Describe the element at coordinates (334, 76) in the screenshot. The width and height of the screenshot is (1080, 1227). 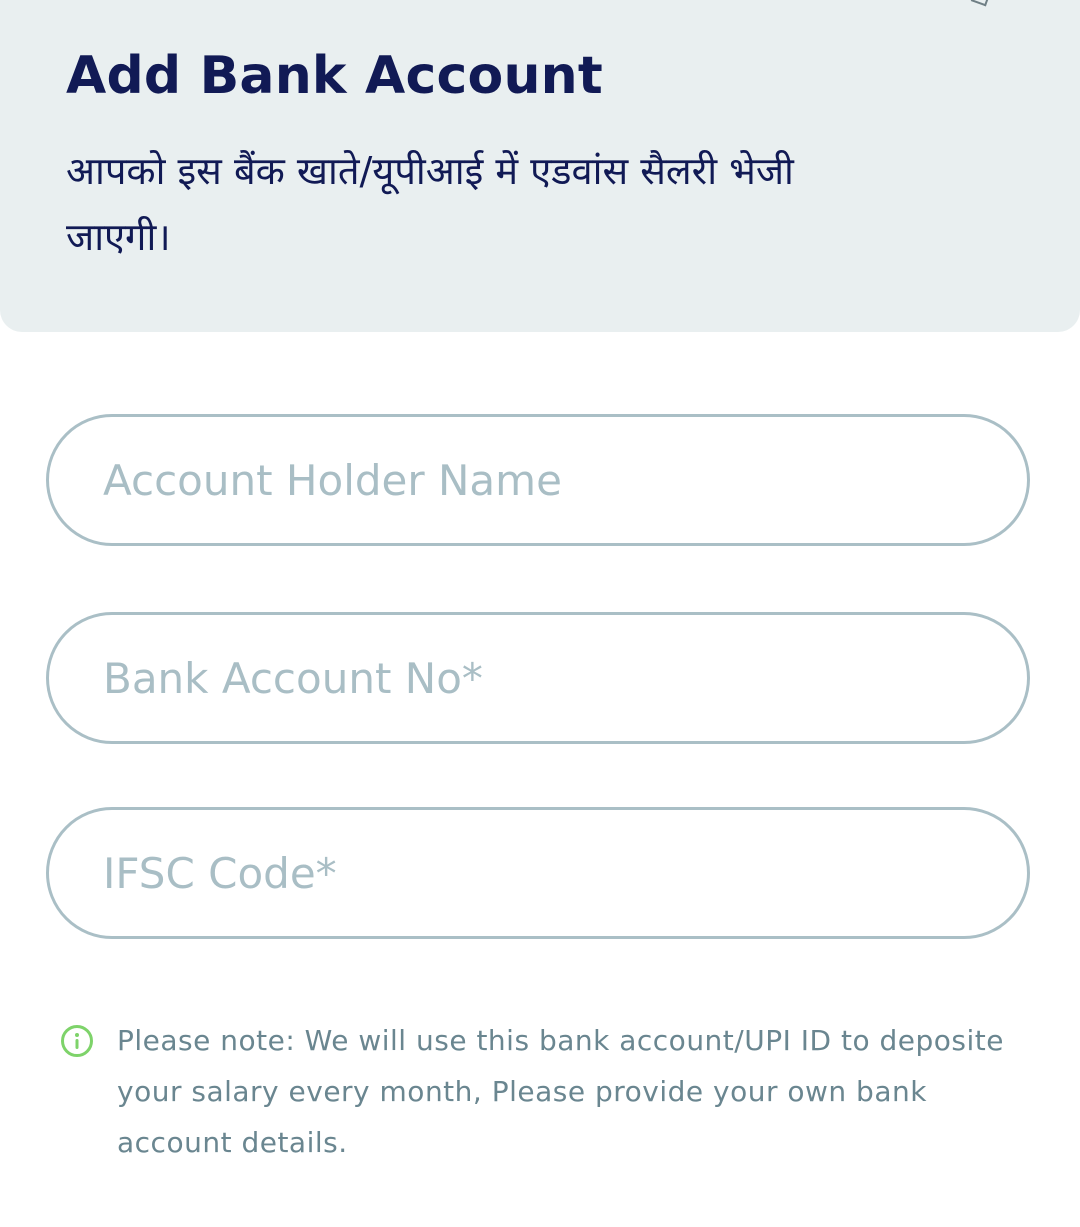
I see `page-title: Add Bank Account` at that location.